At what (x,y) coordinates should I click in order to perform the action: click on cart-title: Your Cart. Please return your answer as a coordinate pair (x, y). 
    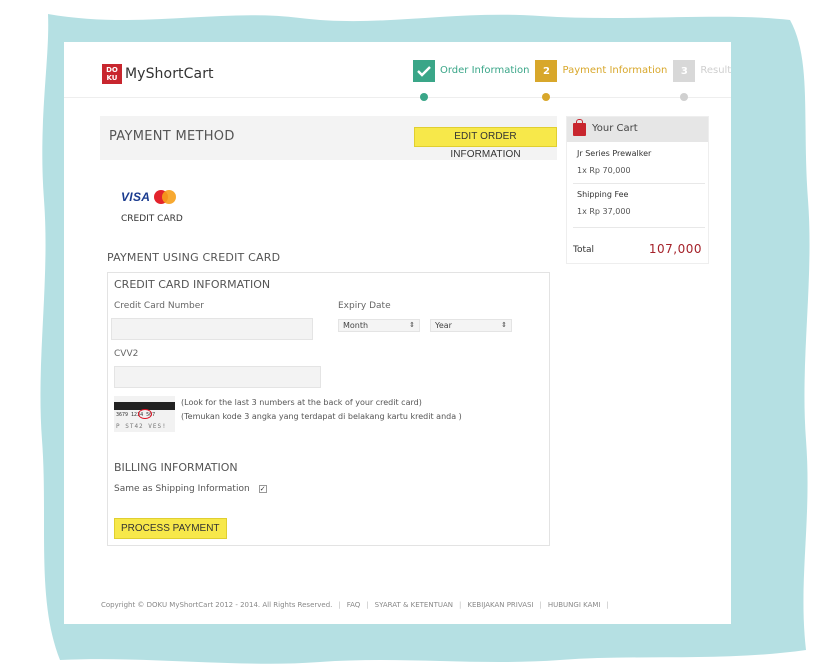
    Looking at the image, I should click on (615, 128).